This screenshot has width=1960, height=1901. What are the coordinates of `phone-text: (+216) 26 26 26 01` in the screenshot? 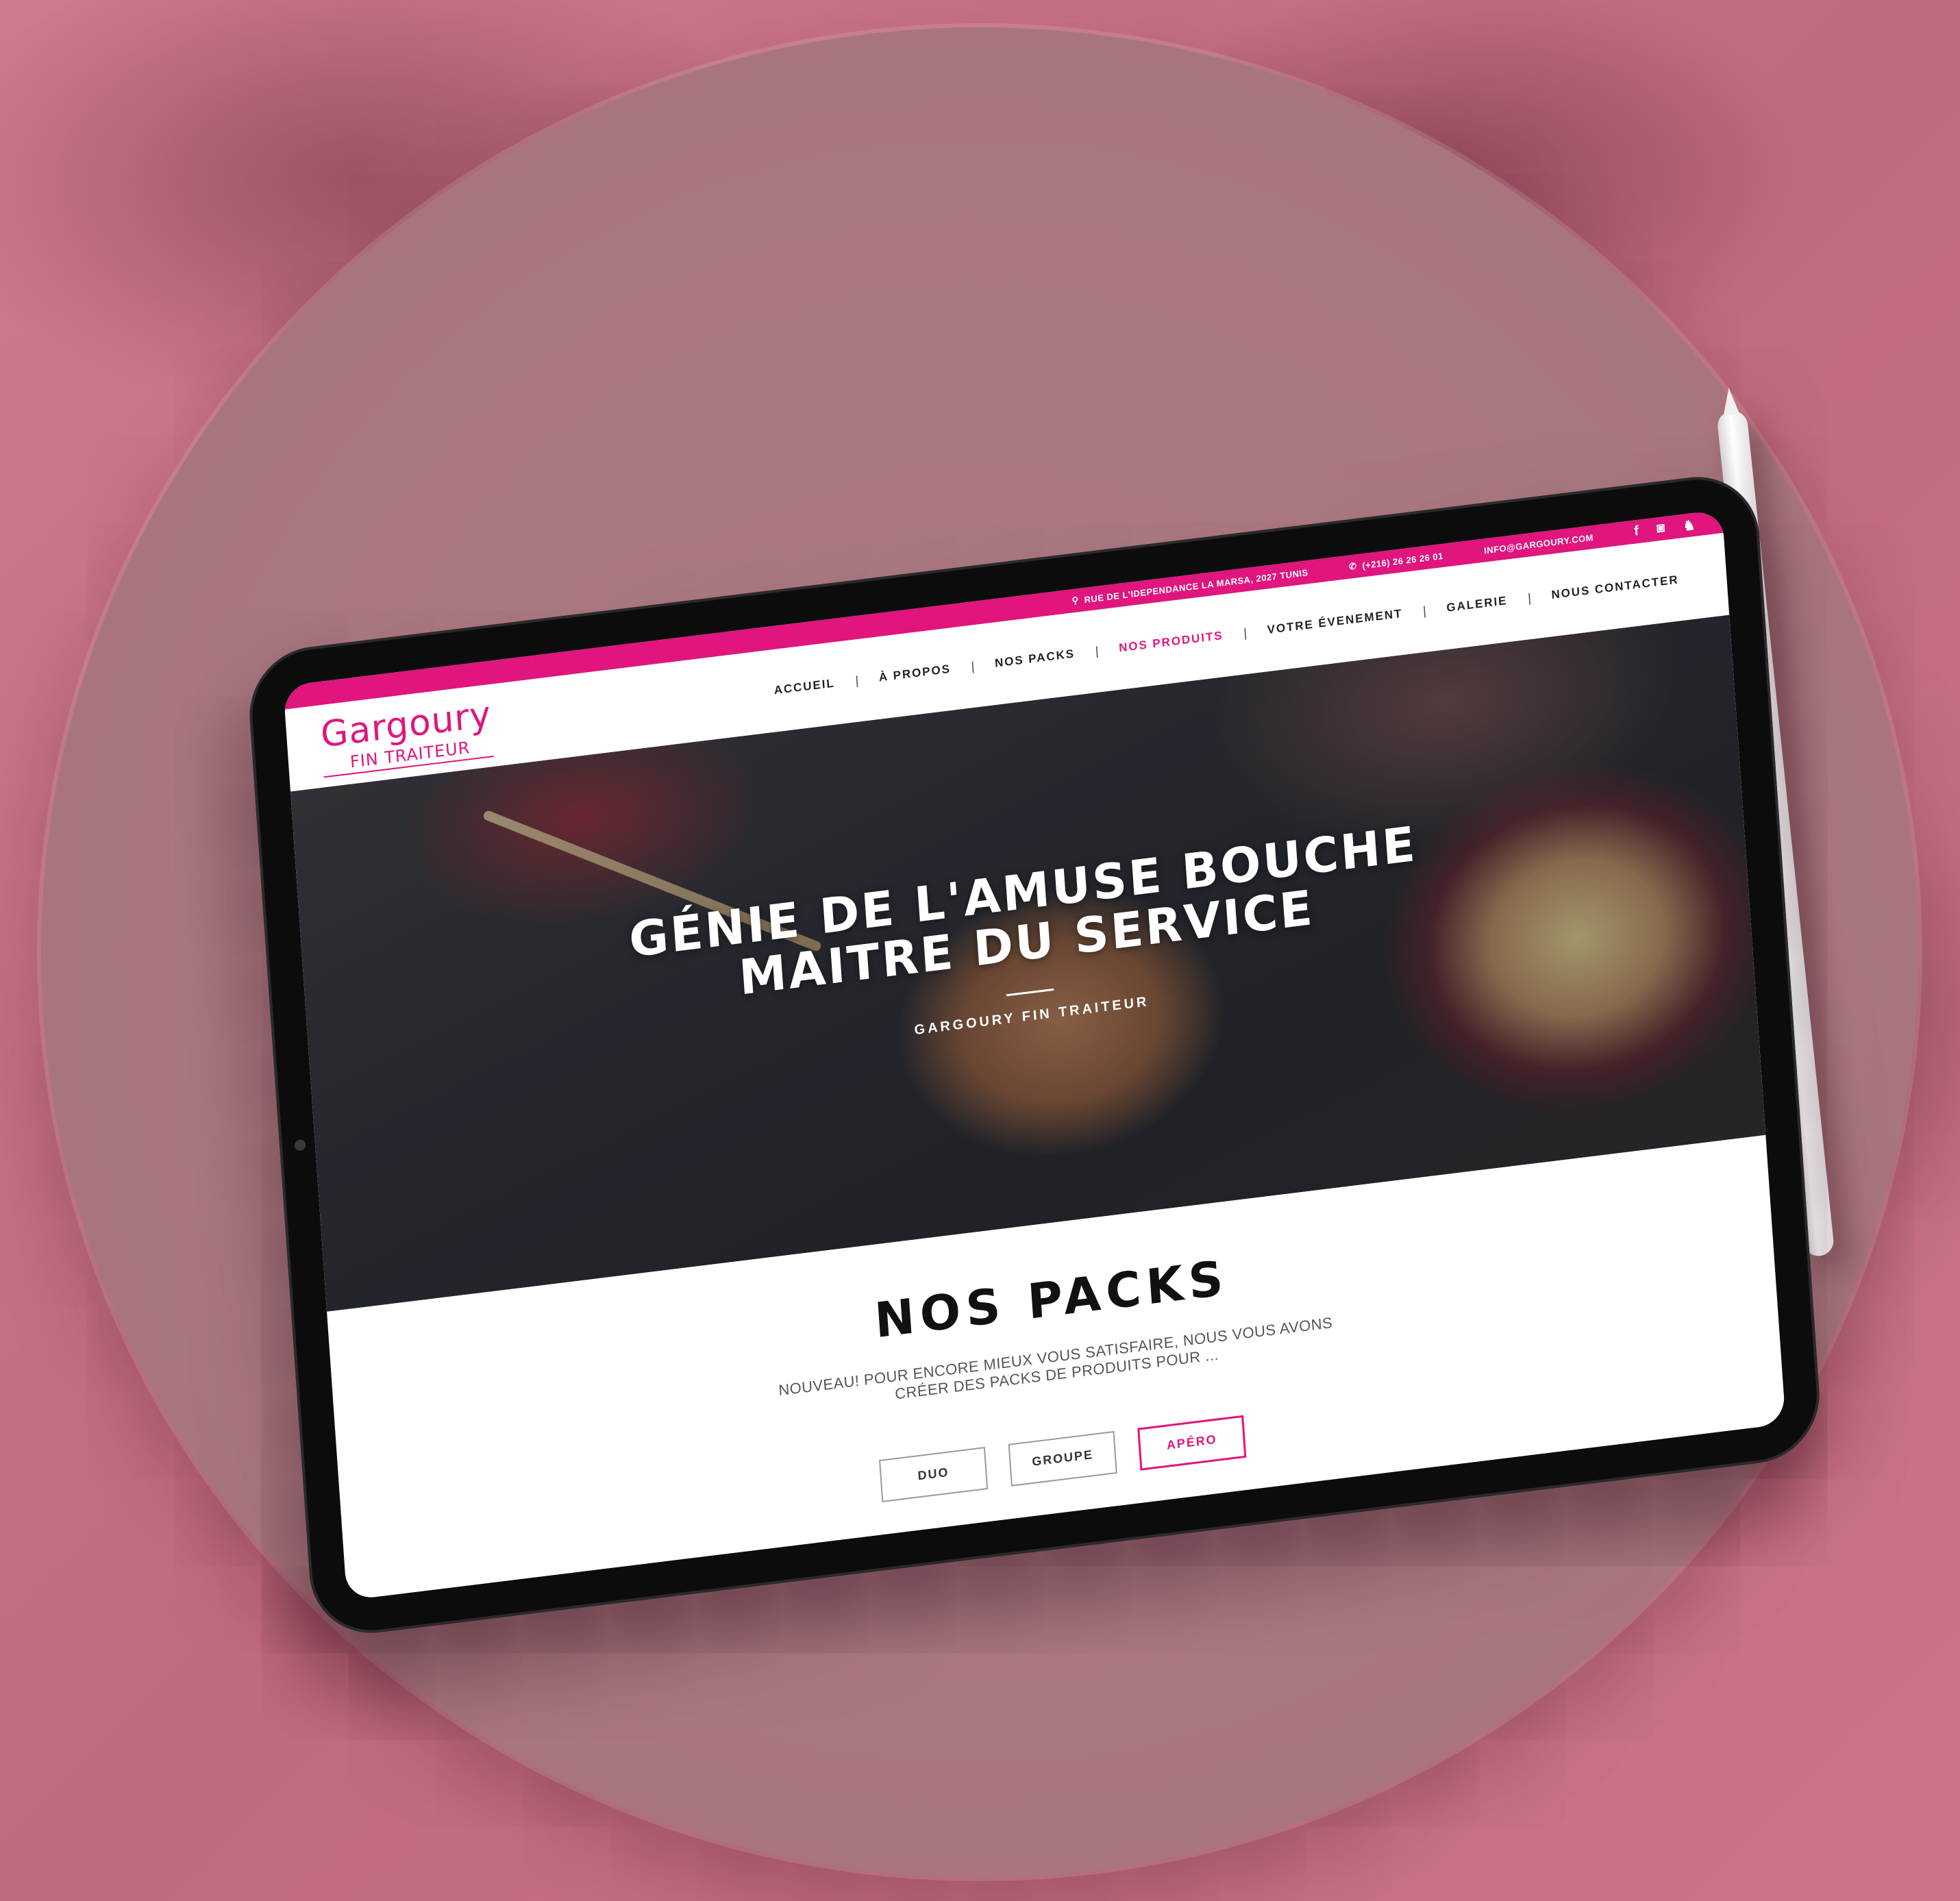 It's located at (1403, 560).